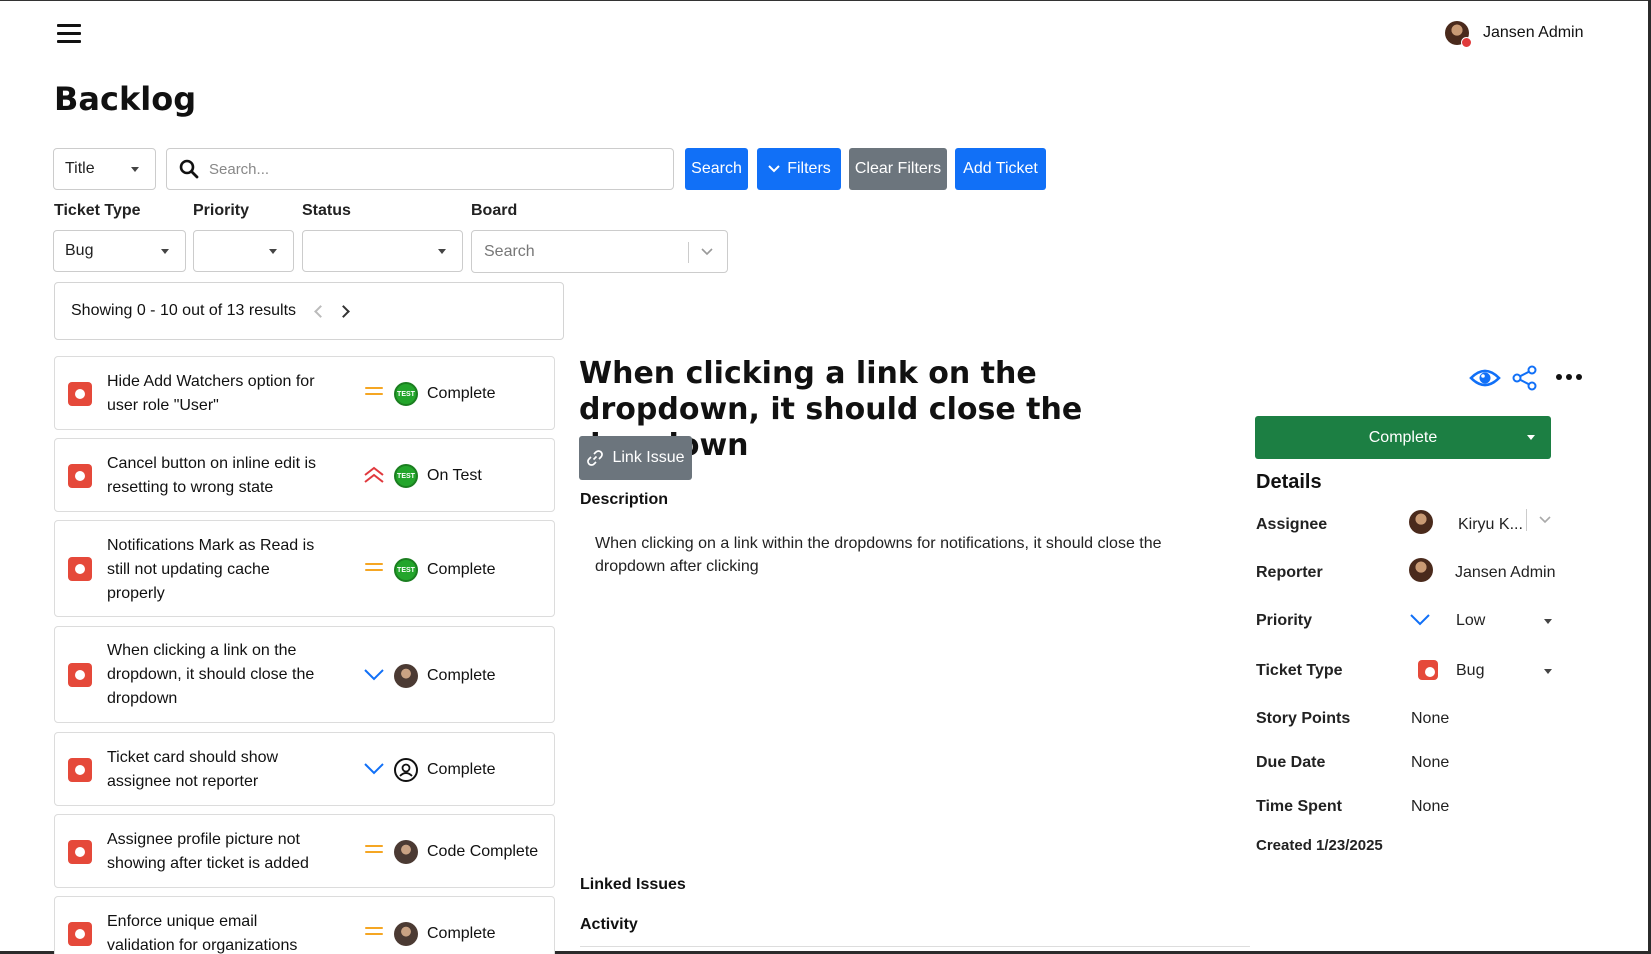 The image size is (1651, 954). Describe the element at coordinates (382, 251) in the screenshot. I see `status-select` at that location.